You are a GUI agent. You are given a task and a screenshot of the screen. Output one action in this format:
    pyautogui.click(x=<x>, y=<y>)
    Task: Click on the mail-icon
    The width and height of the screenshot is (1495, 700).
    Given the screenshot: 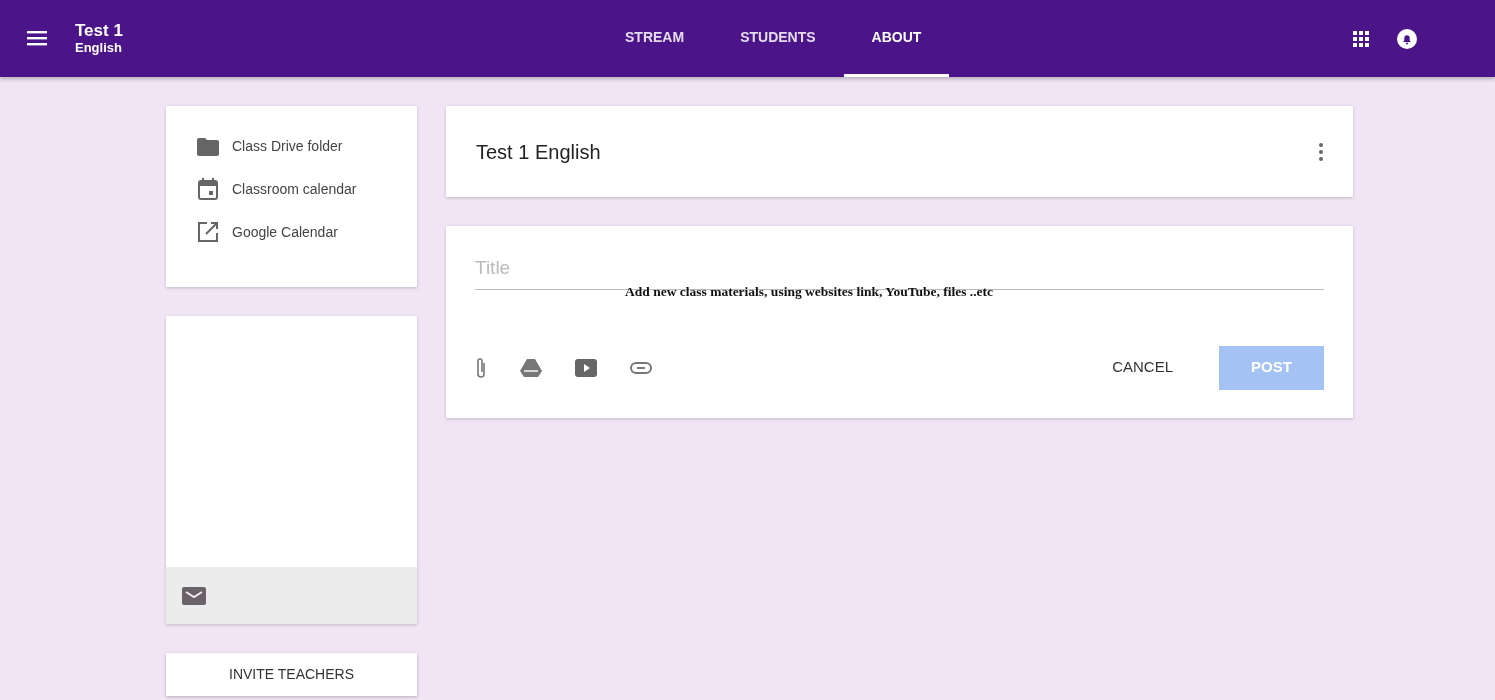 What is the action you would take?
    pyautogui.click(x=194, y=595)
    